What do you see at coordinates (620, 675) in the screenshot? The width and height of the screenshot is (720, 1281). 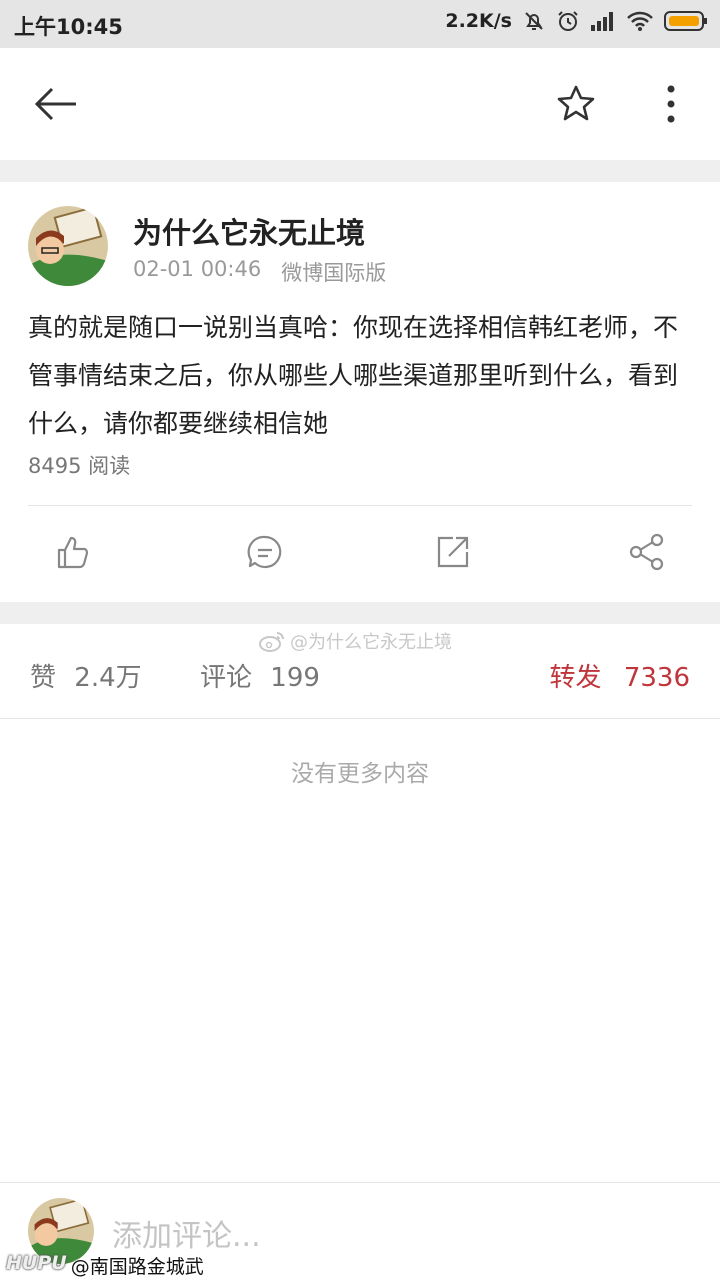 I see `tab-reposts: 转发 7336` at bounding box center [620, 675].